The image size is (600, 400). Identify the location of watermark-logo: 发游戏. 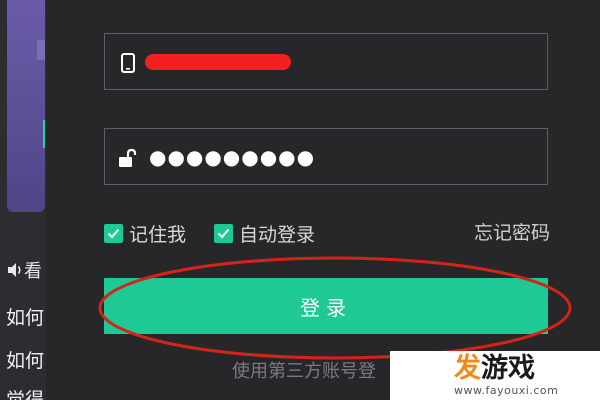
(494, 369).